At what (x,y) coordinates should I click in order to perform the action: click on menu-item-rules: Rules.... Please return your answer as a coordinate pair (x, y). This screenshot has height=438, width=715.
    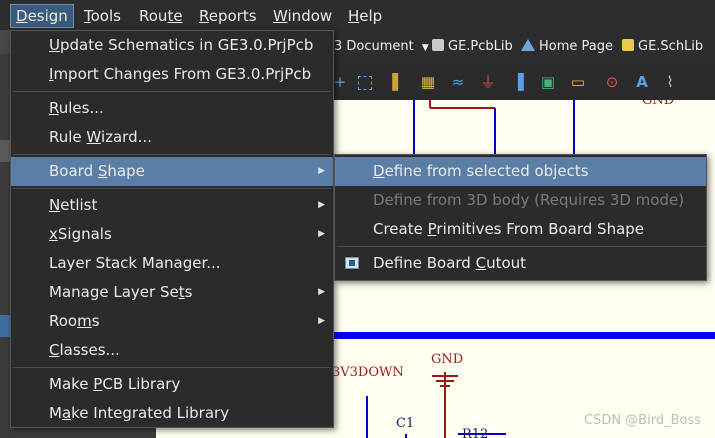
    Looking at the image, I should click on (172, 108).